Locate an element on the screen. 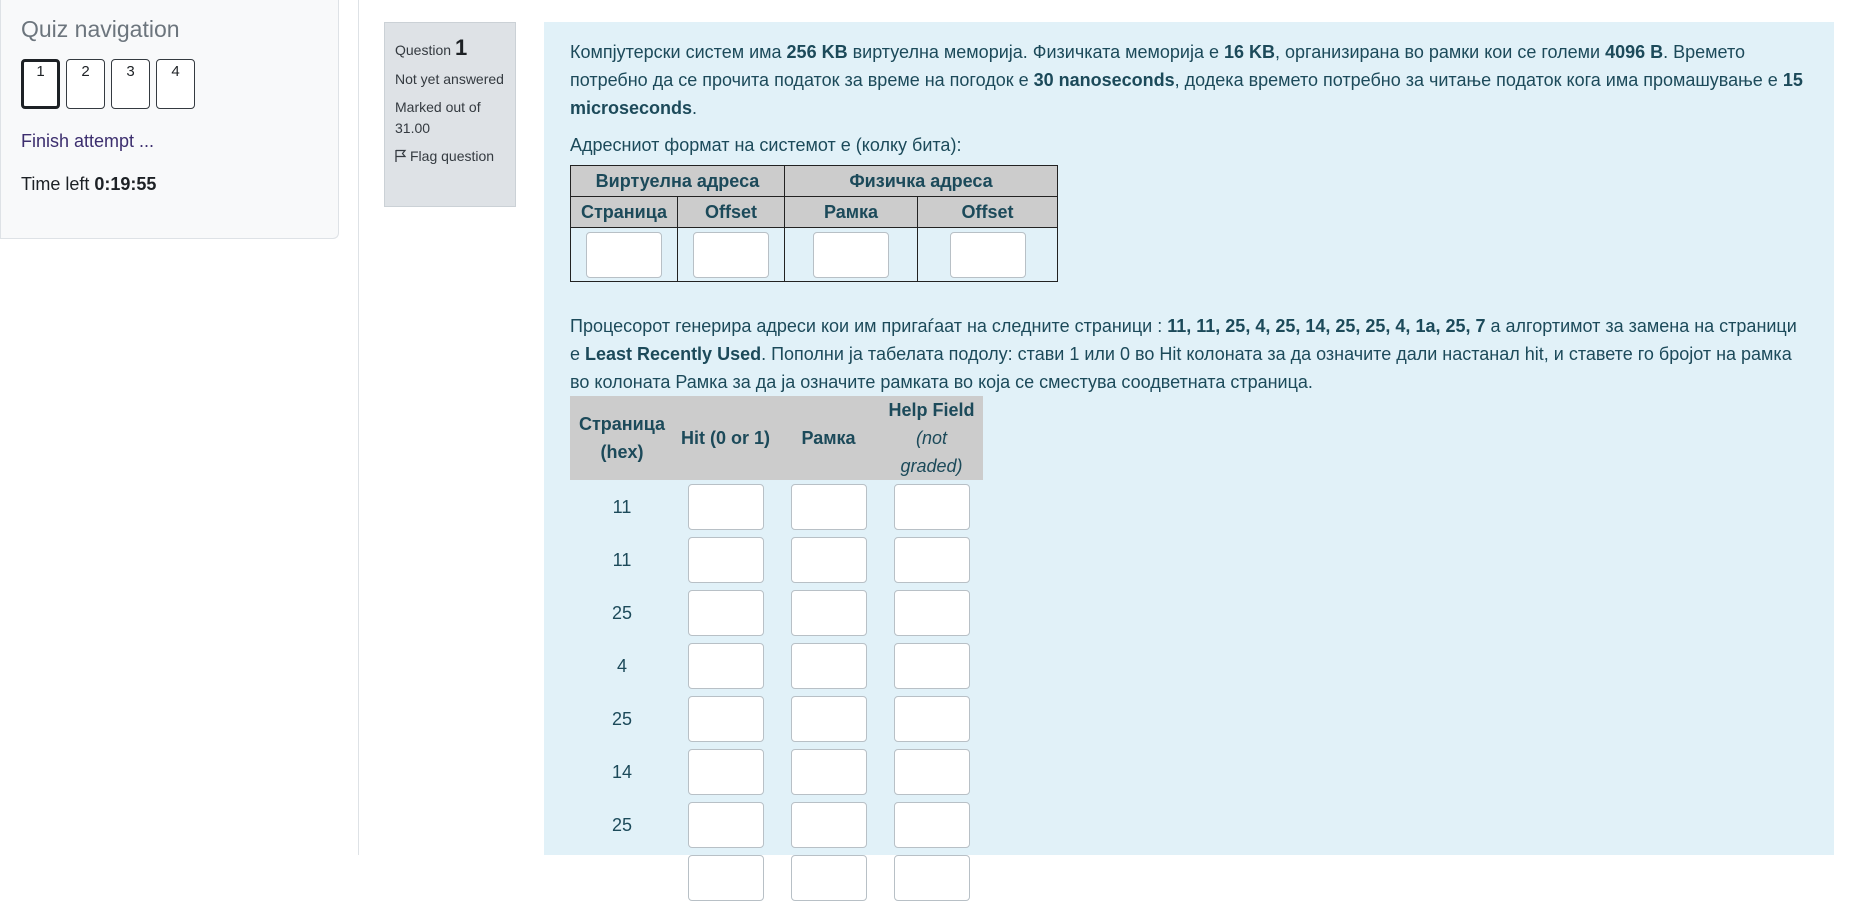 Image resolution: width=1850 pixels, height=904 pixels. flag-question-label: Flag question is located at coordinates (452, 156).